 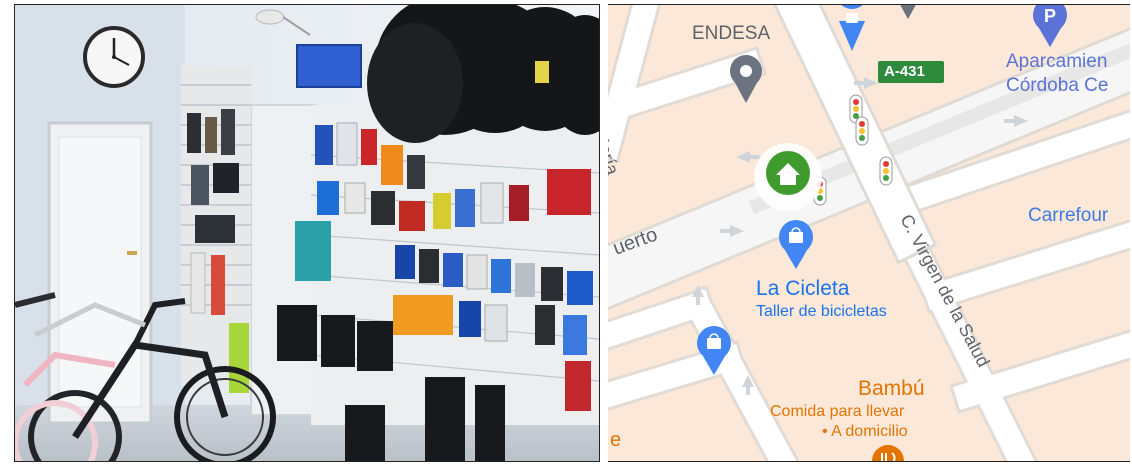 I want to click on svg-text: P, so click(x=1050, y=16).